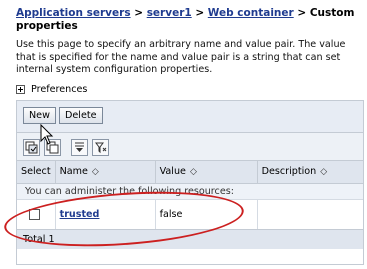 This screenshot has width=367, height=269. Describe the element at coordinates (251, 13) in the screenshot. I see `breadcrumb-web-container: Web container` at that location.